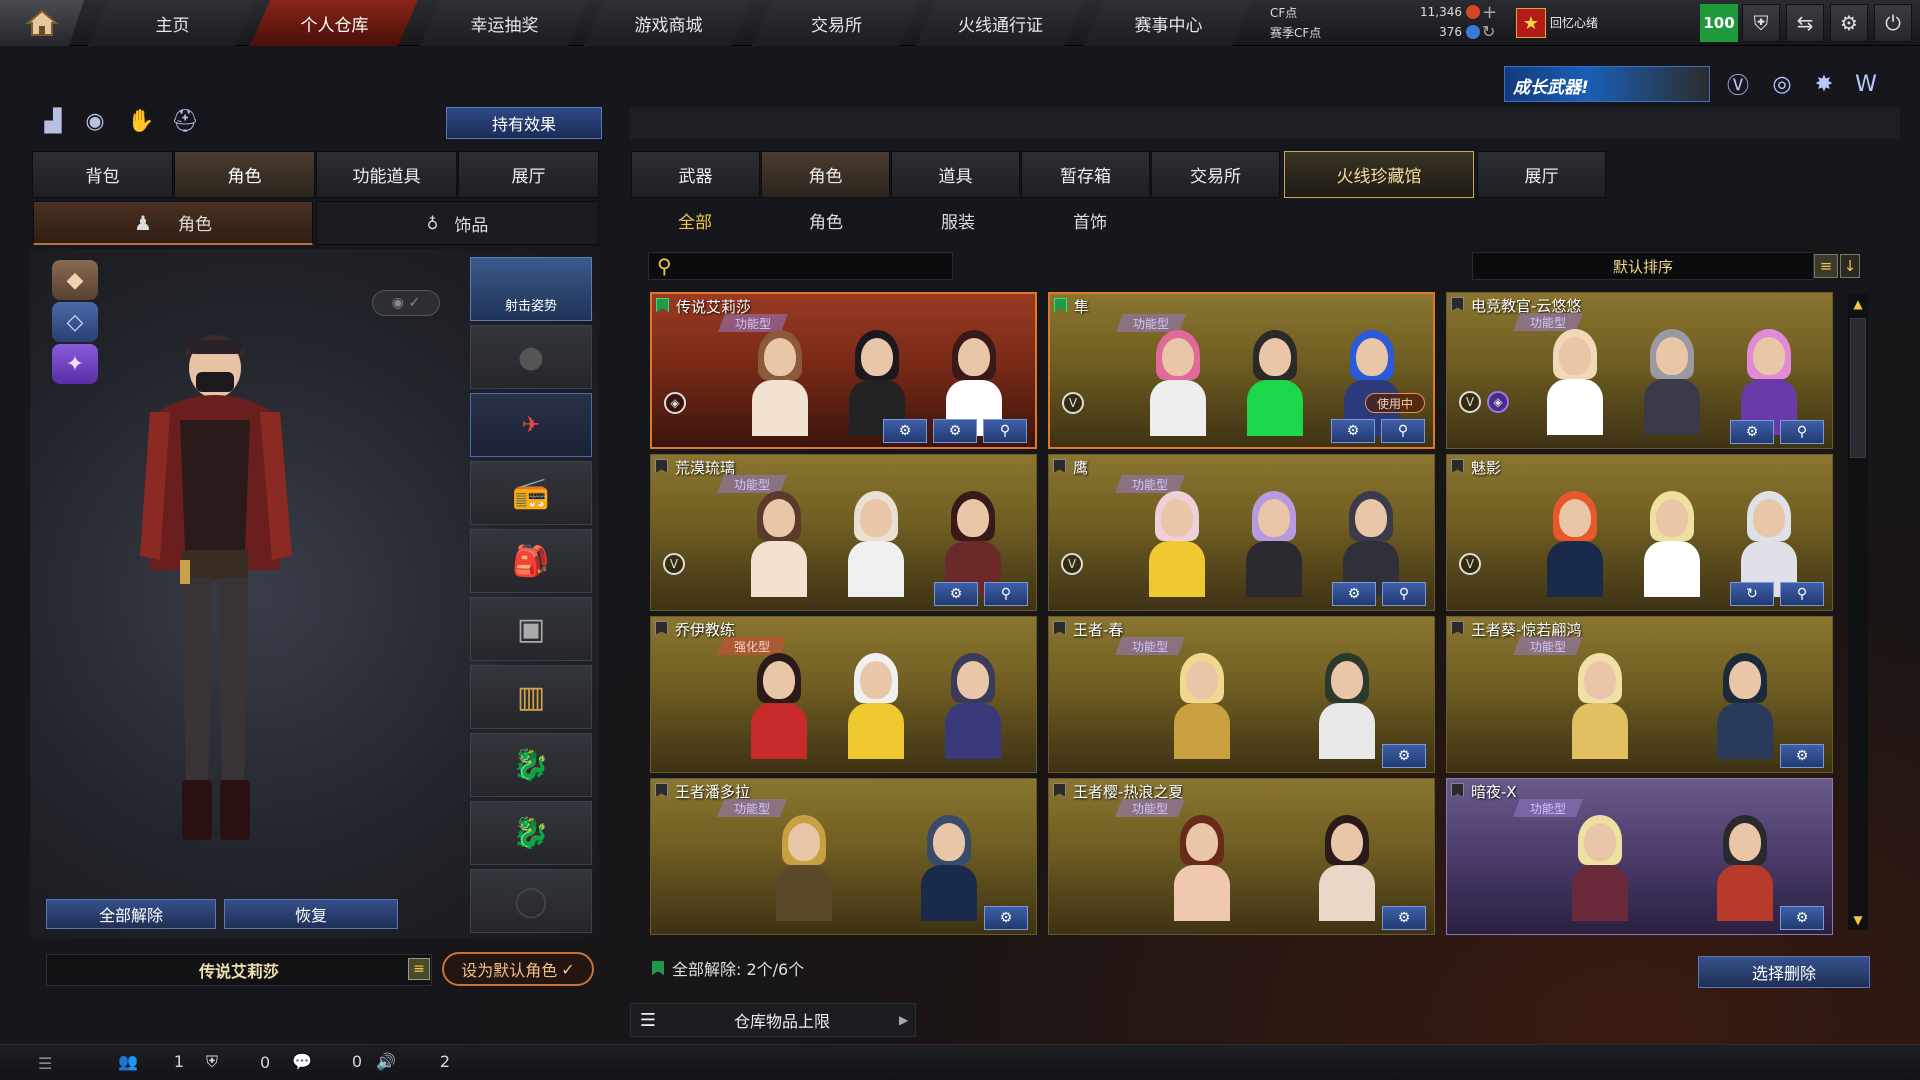  Describe the element at coordinates (1784, 972) in the screenshot. I see `select-delete-button: 选择删除` at that location.